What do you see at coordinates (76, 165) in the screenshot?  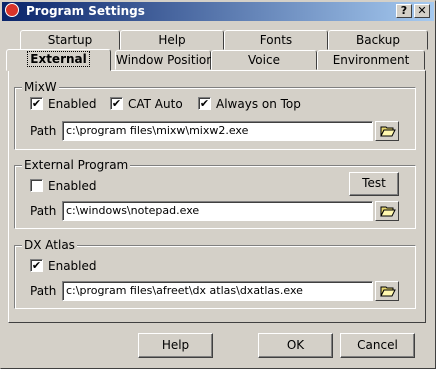 I see `external-program-group-title: External Program` at bounding box center [76, 165].